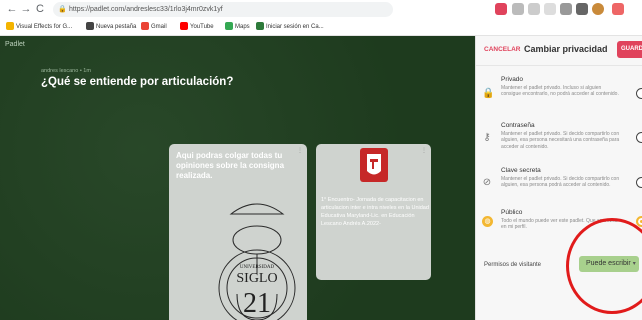 This screenshot has width=642, height=320. I want to click on bookmark-nueva-pestana: Nueva pestaña, so click(111, 27).